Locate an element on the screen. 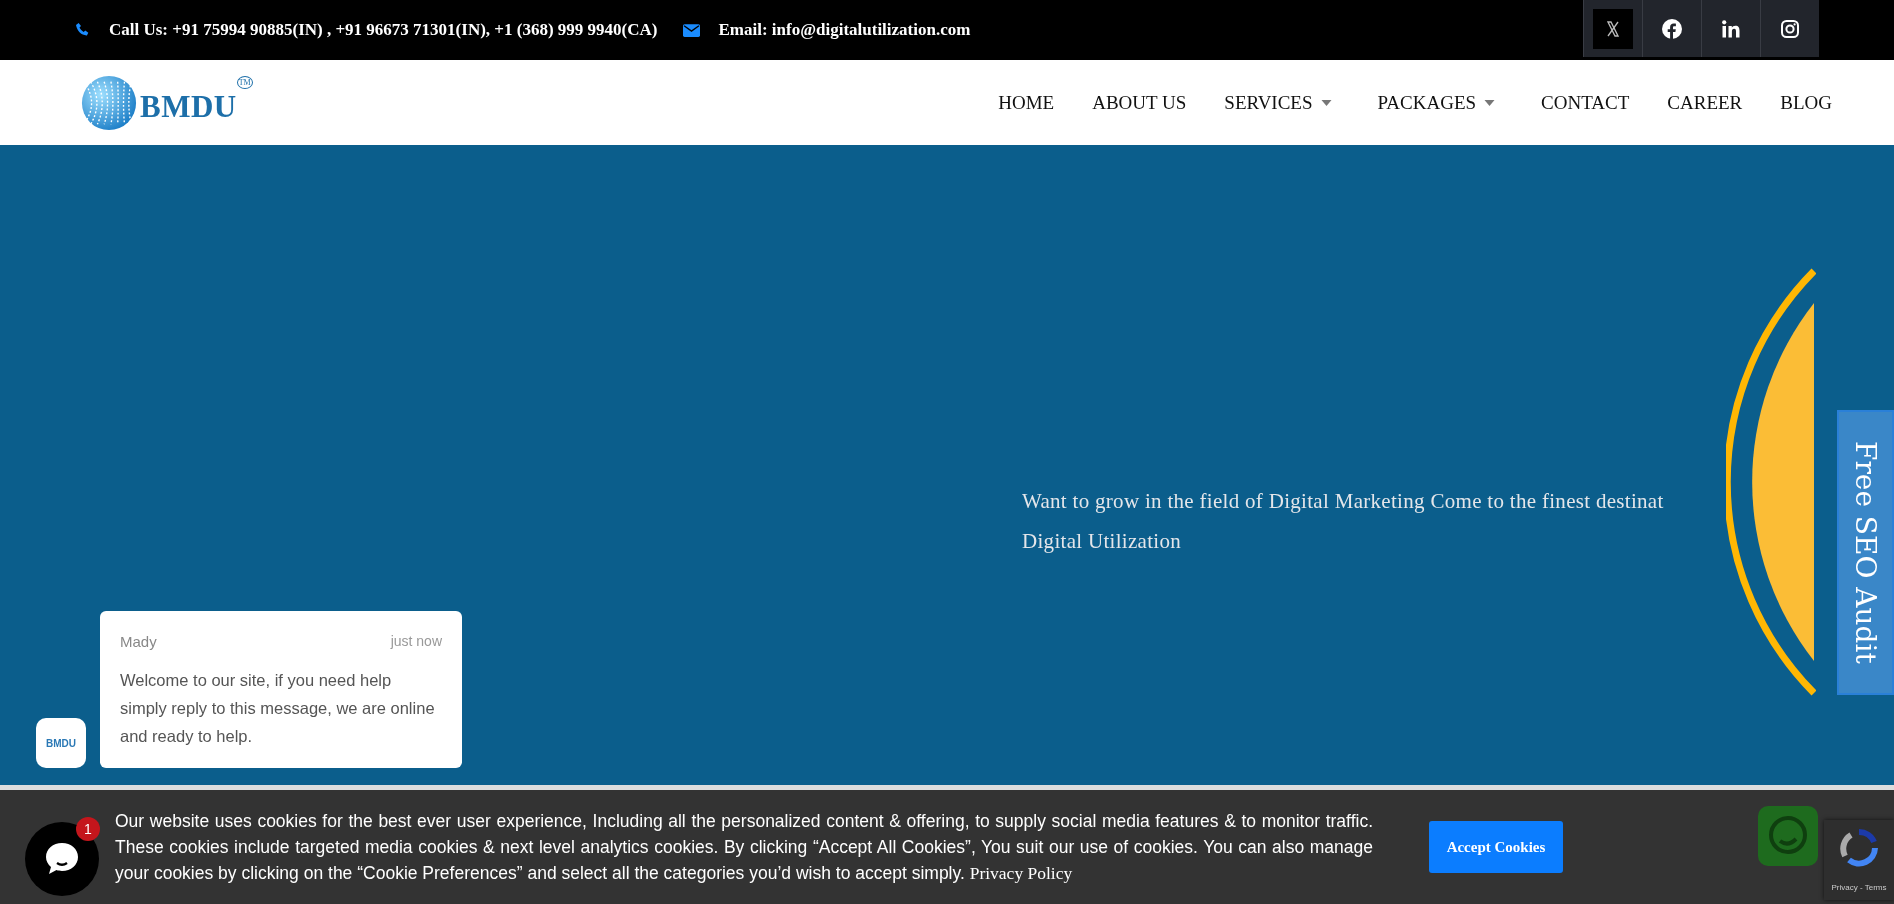 Image resolution: width=1894 pixels, height=904 pixels. linkedin-icon is located at coordinates (1731, 28).